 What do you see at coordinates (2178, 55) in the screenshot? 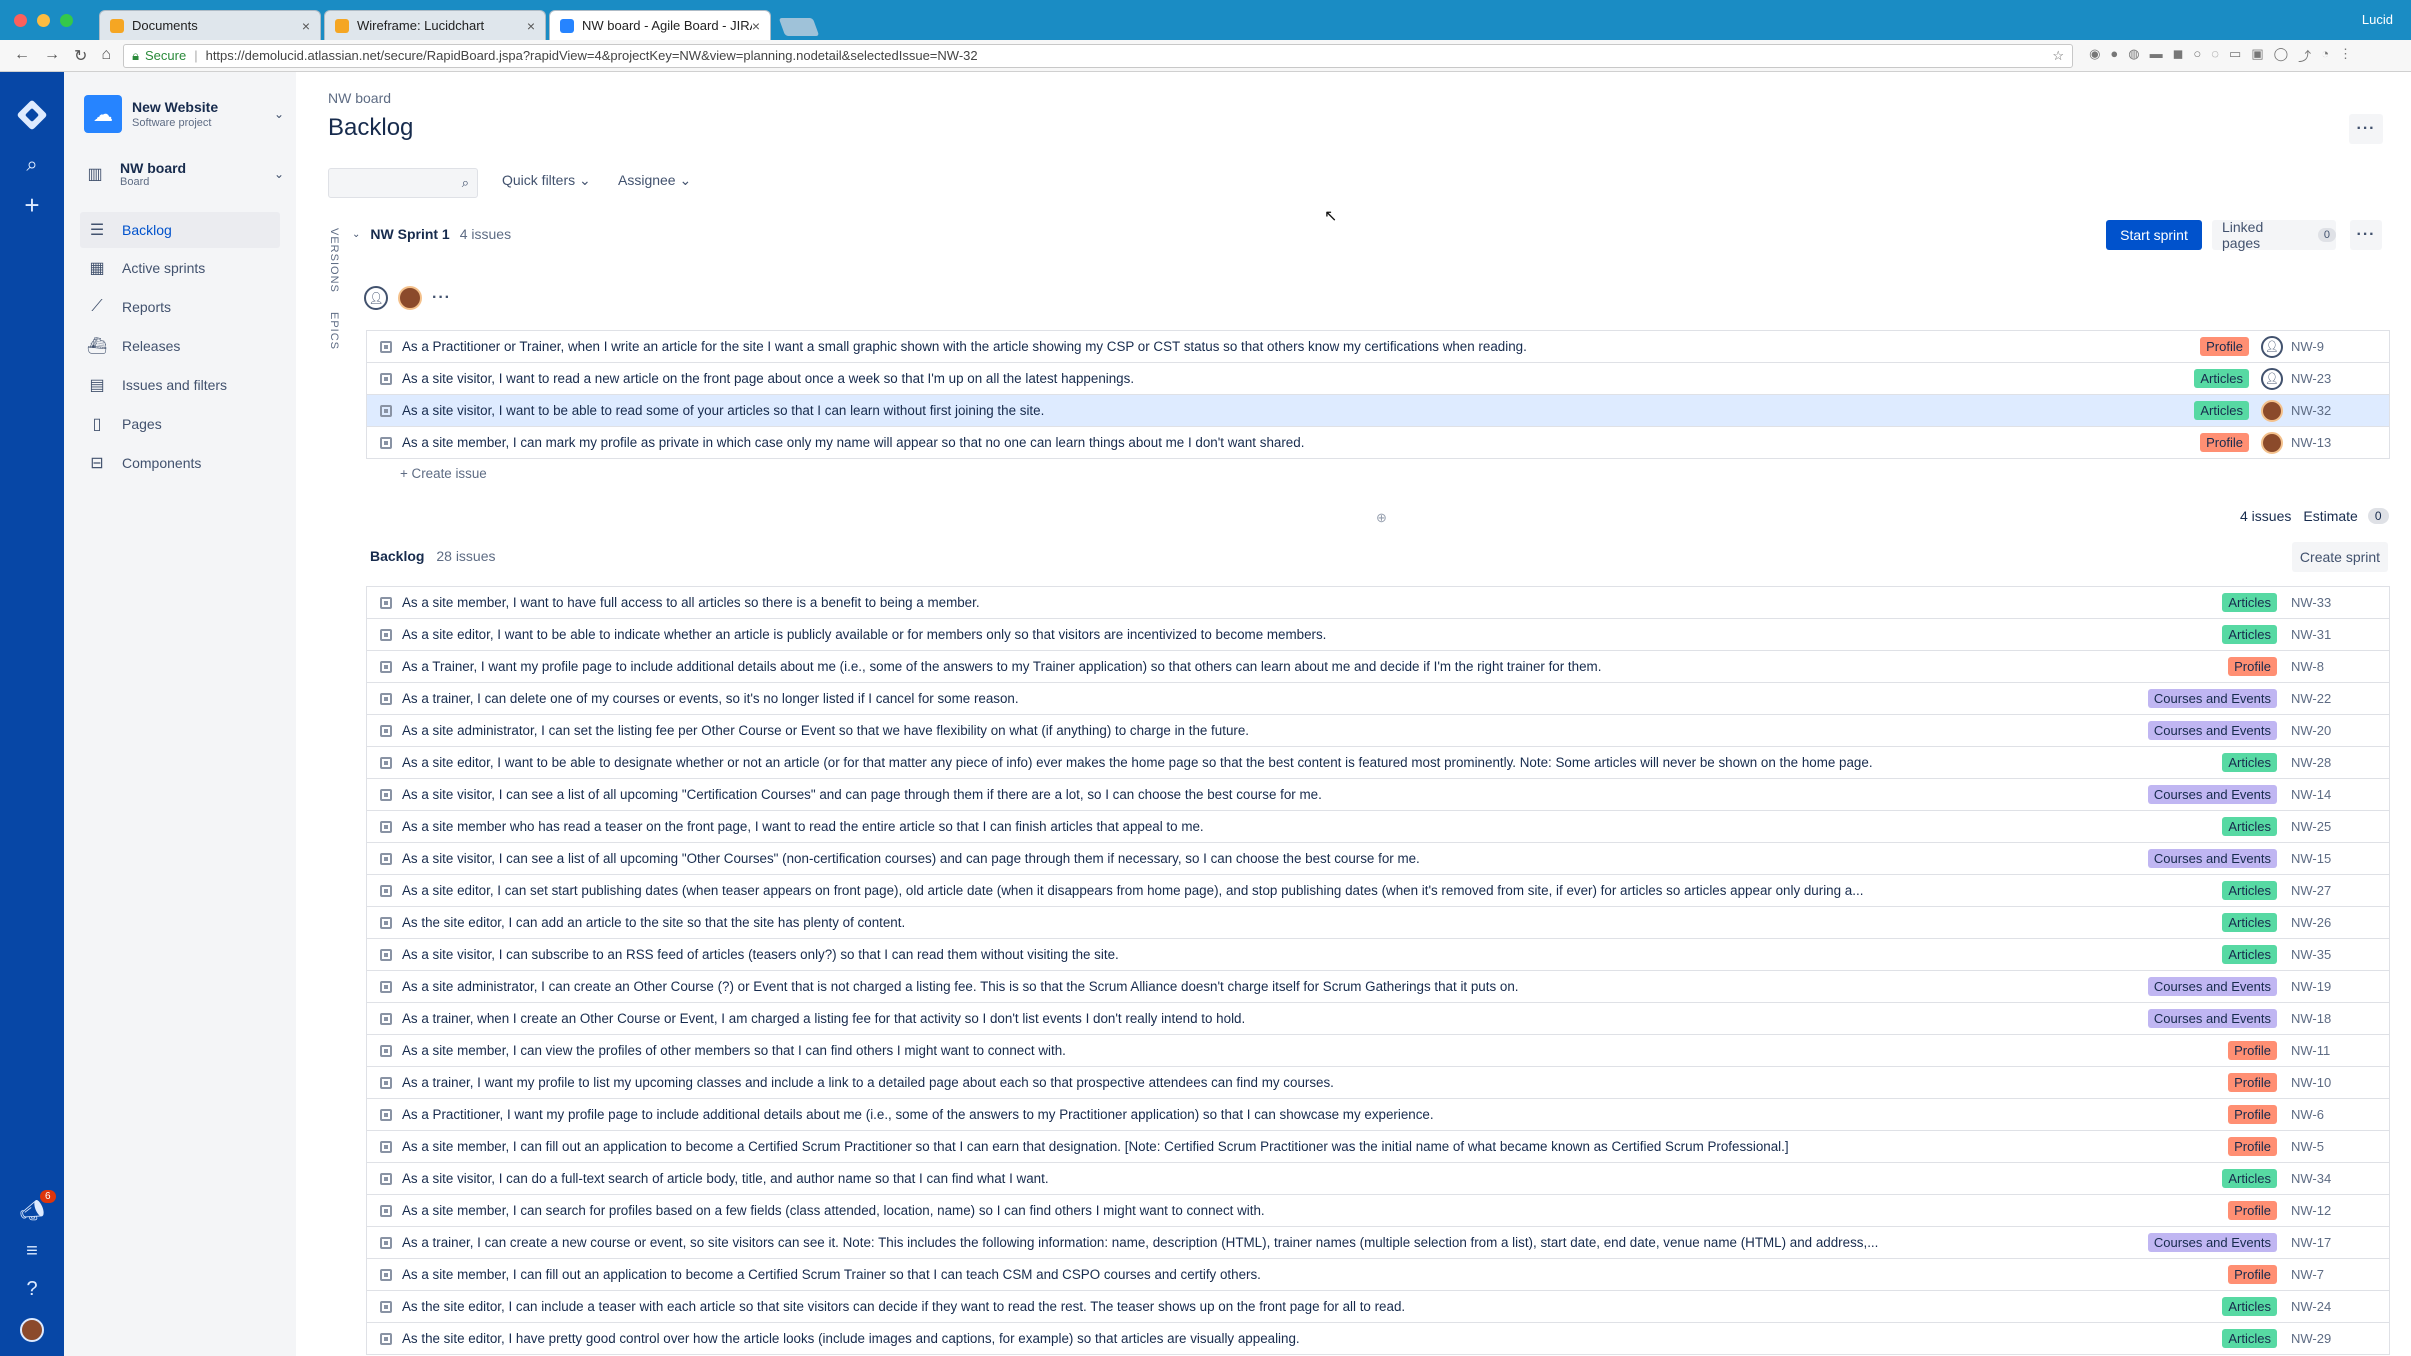
I see `extension-icon: ◼` at bounding box center [2178, 55].